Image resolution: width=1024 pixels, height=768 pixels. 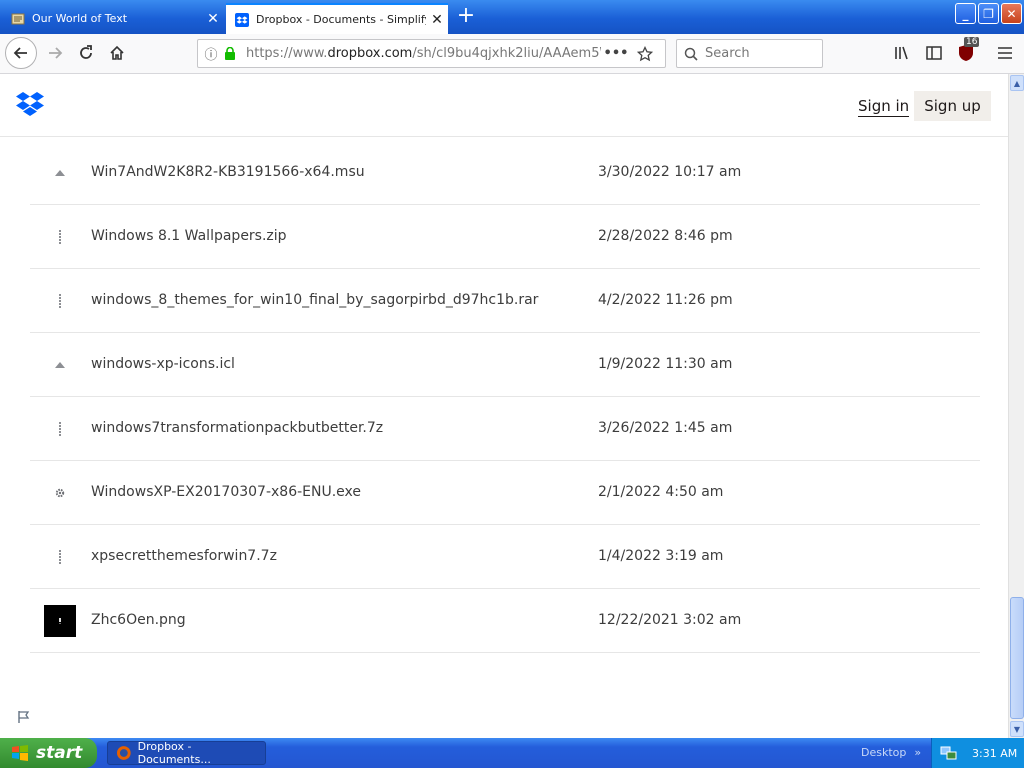 I want to click on lock-icon, so click(x=232, y=53).